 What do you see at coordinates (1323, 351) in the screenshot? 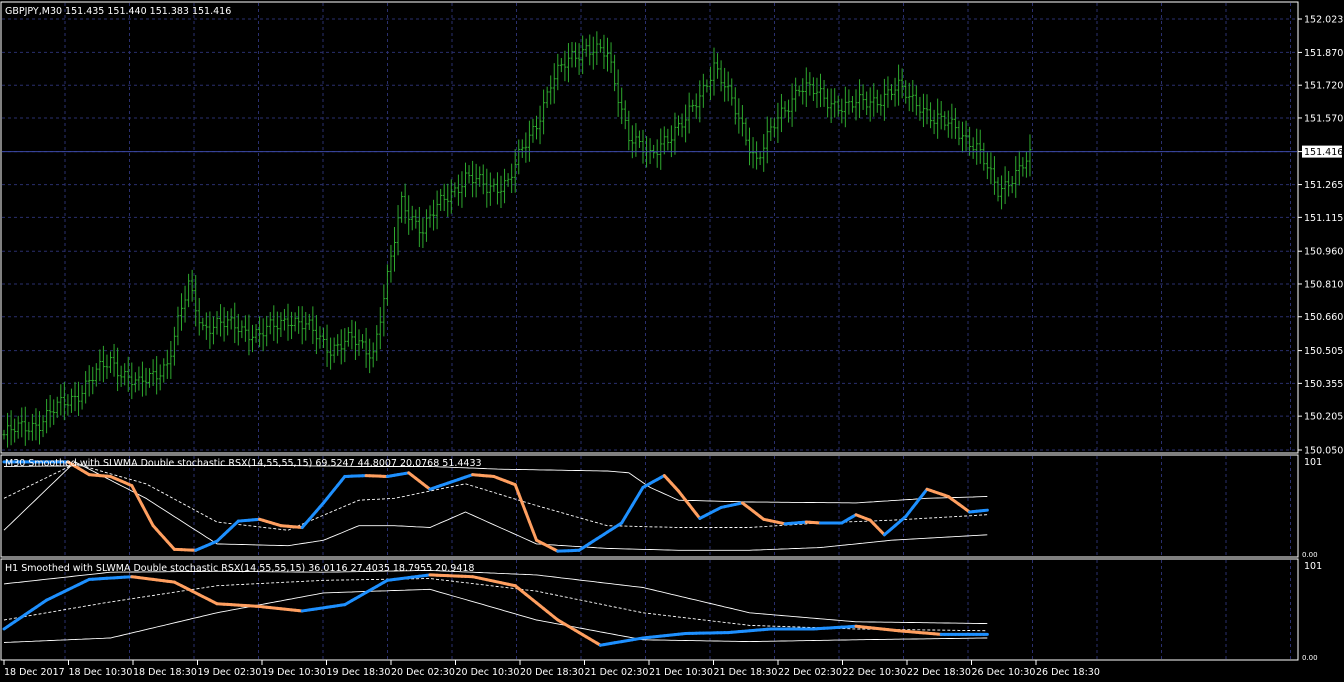
I see `price-tick-label: 150.505` at bounding box center [1323, 351].